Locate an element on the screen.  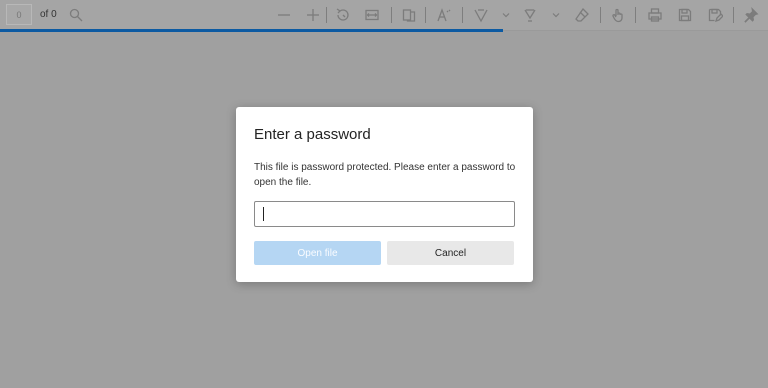
fit-page-icon is located at coordinates (372, 15).